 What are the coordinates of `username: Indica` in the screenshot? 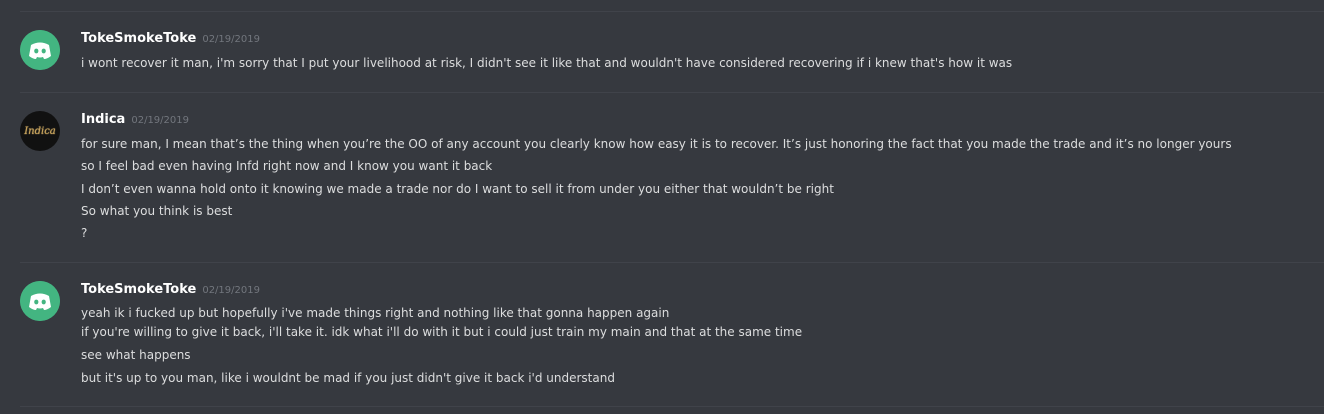 It's located at (103, 119).